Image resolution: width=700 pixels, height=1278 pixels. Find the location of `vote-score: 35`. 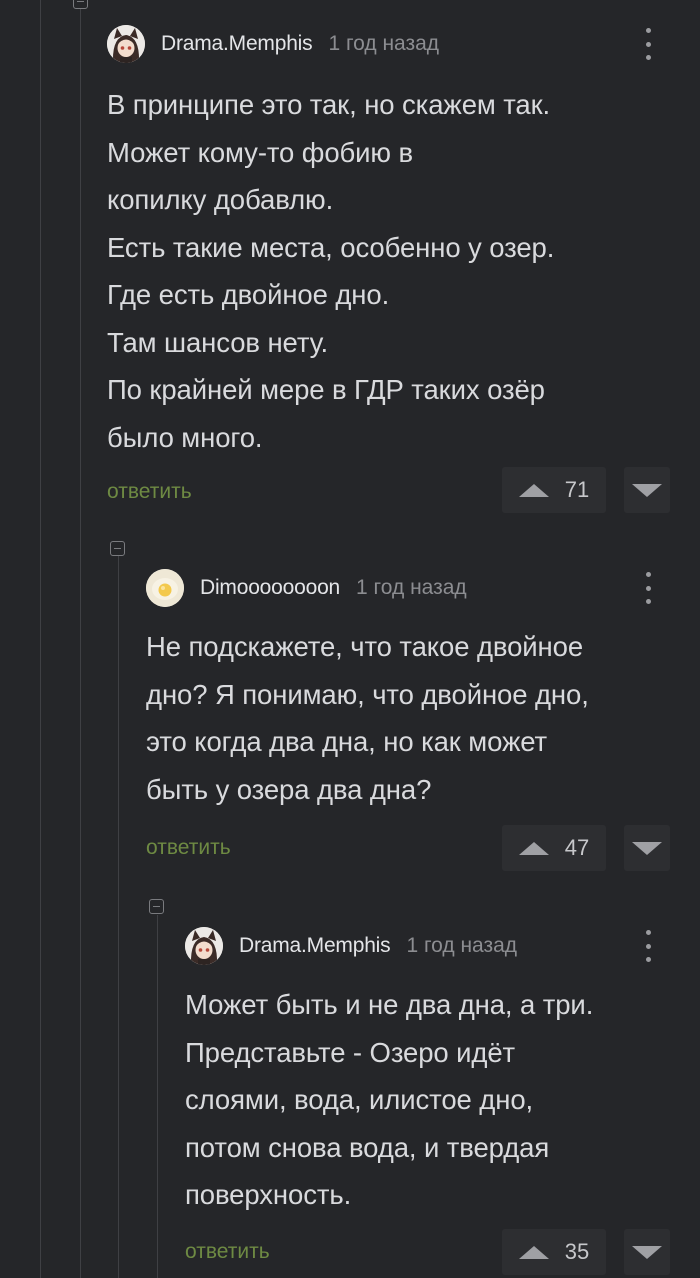

vote-score: 35 is located at coordinates (577, 1251).